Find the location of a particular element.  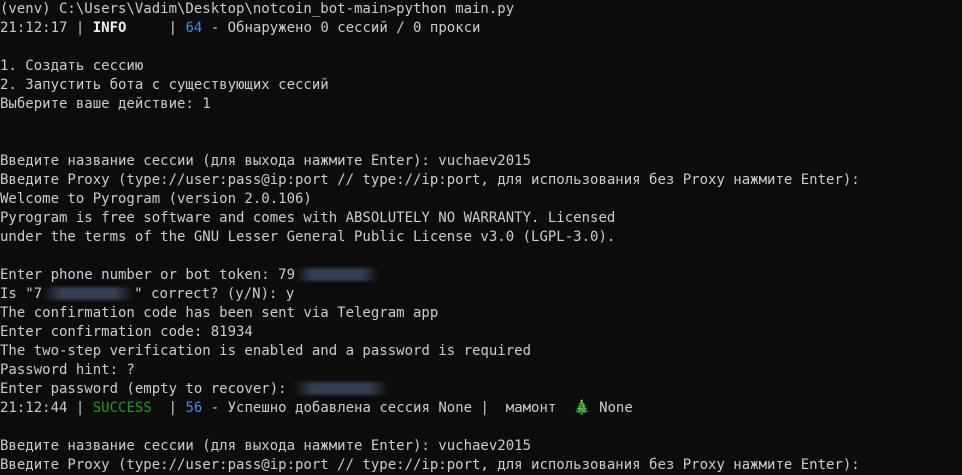

menu-option-run: 2. Запустить бота с существующих сессий is located at coordinates (164, 85).